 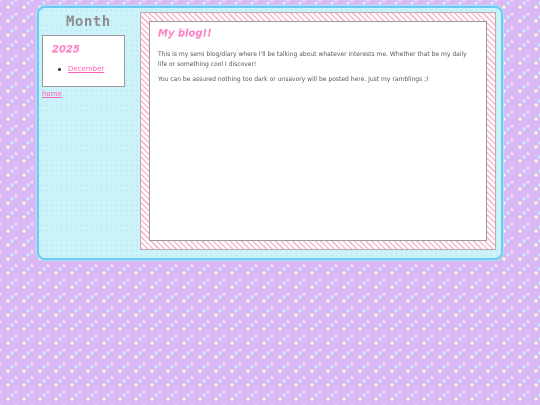 I want to click on post-title: My blog!!, so click(x=185, y=33).